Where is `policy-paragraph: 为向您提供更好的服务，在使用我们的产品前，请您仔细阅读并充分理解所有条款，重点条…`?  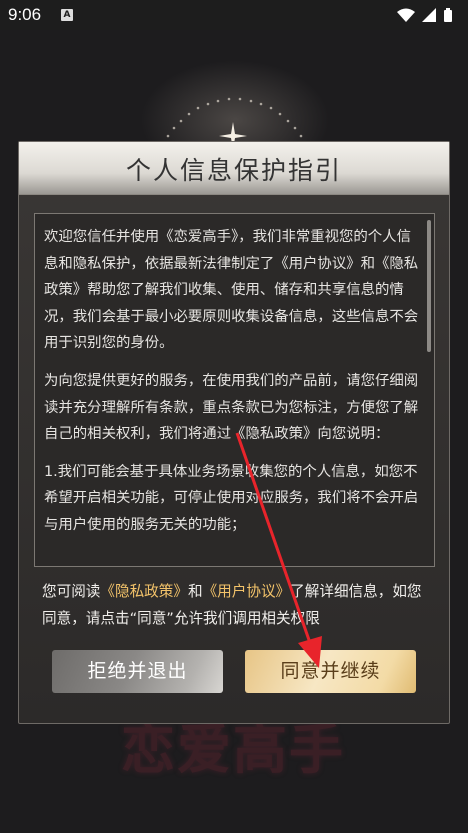 policy-paragraph: 为向您提供更好的服务，在使用我们的产品前，请您仔细阅读并充分理解所有条款，重点条… is located at coordinates (231, 407).